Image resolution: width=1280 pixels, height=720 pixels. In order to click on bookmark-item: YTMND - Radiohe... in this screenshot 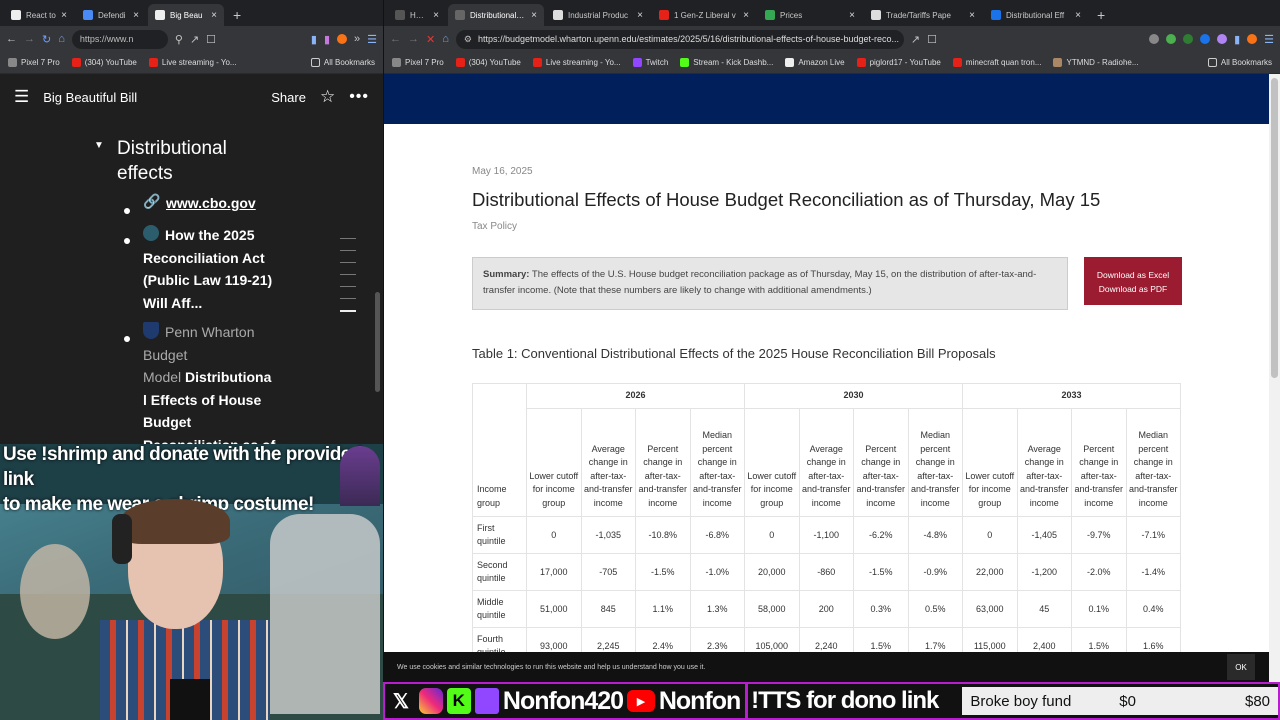, I will do `click(1096, 62)`.